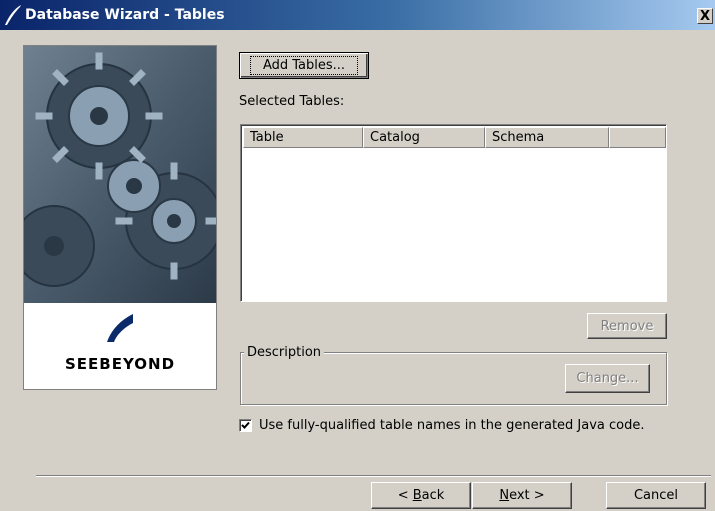 The height and width of the screenshot is (511, 715). I want to click on cancel-label: Cancel, so click(656, 495).